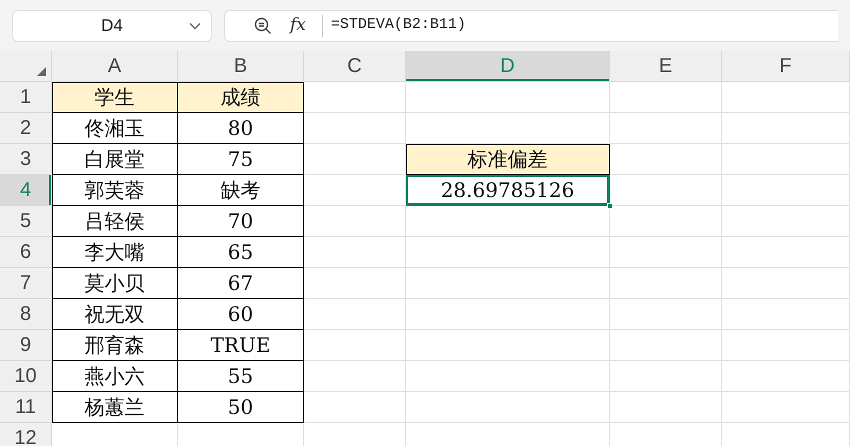 This screenshot has width=850, height=446. I want to click on table-cell: 燕小六, so click(115, 376).